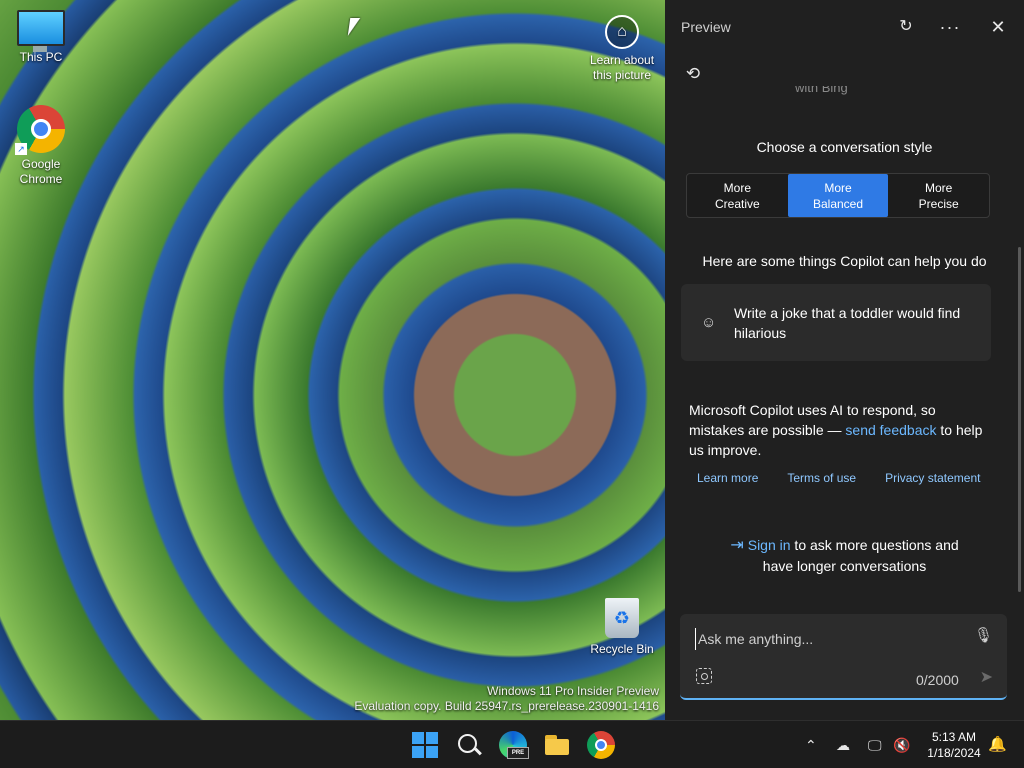  Describe the element at coordinates (901, 745) in the screenshot. I see `volume-muted-icon: 🔇` at that location.